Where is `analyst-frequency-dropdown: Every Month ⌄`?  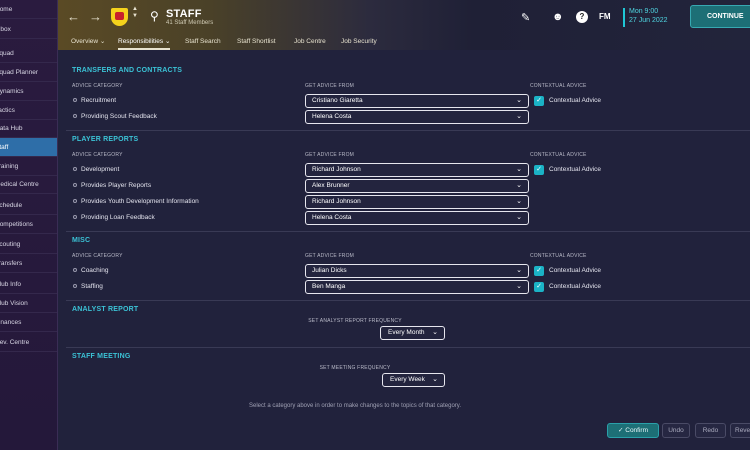
analyst-frequency-dropdown: Every Month ⌄ is located at coordinates (412, 333).